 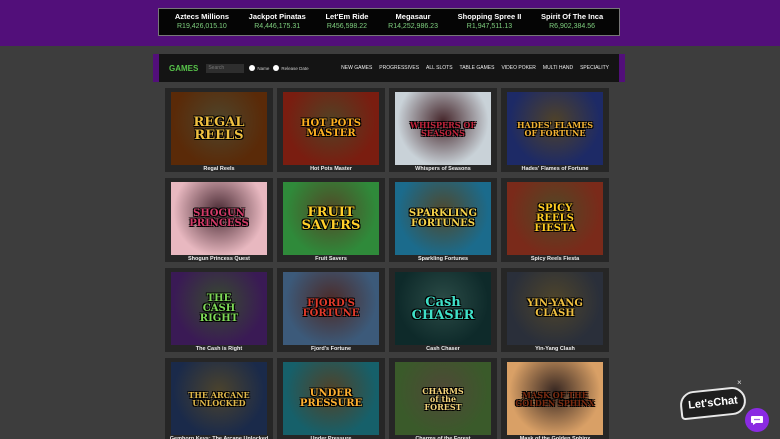 I want to click on game-logo: THE CASH RIGHT, so click(x=219, y=308).